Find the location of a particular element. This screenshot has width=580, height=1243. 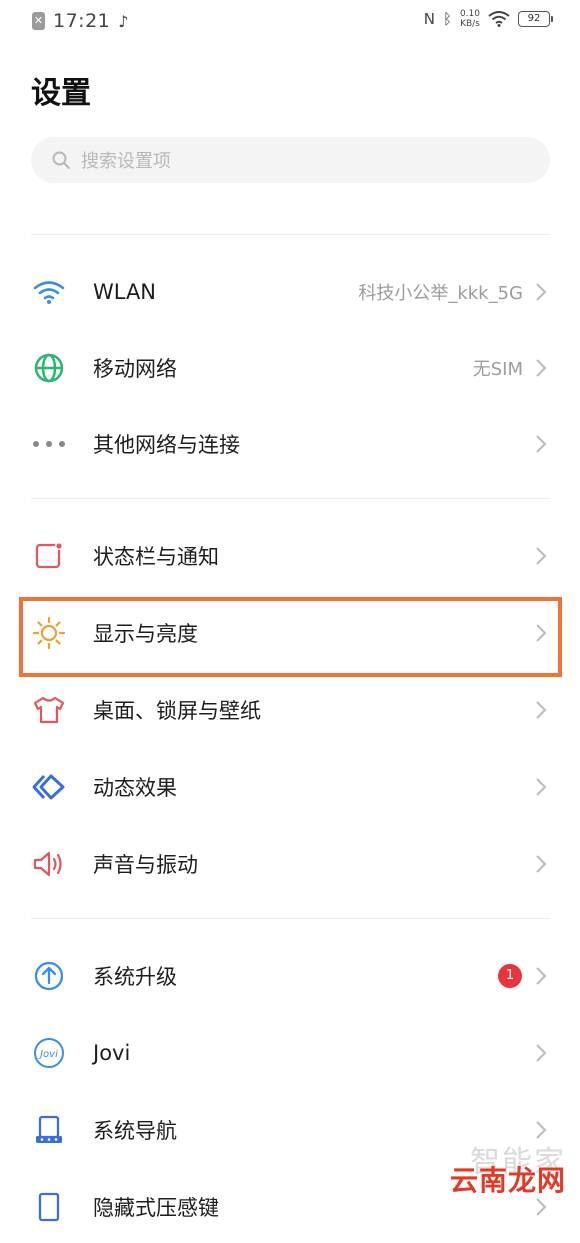

settings-item-desktop-lockscreen-wallpaper: 桌面、锁屏与壁纸 is located at coordinates (290, 710).